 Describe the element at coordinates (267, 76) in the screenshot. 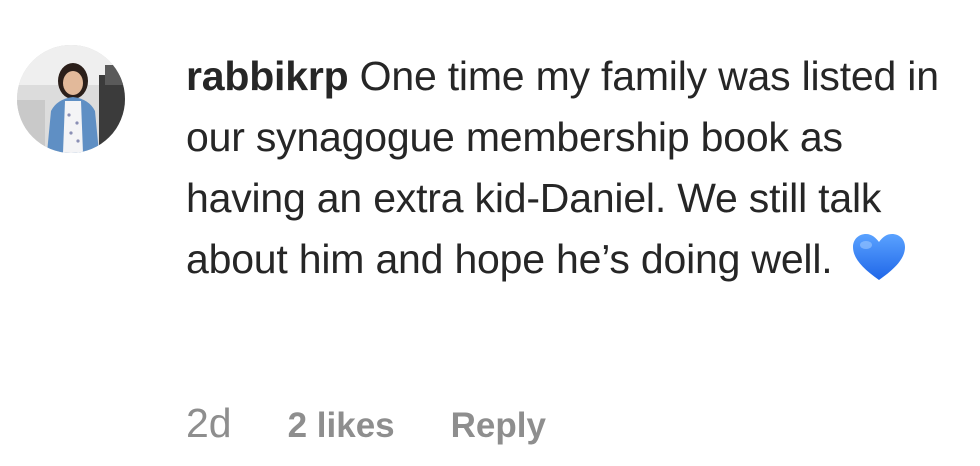

I see `username-link: rabbikrp` at that location.